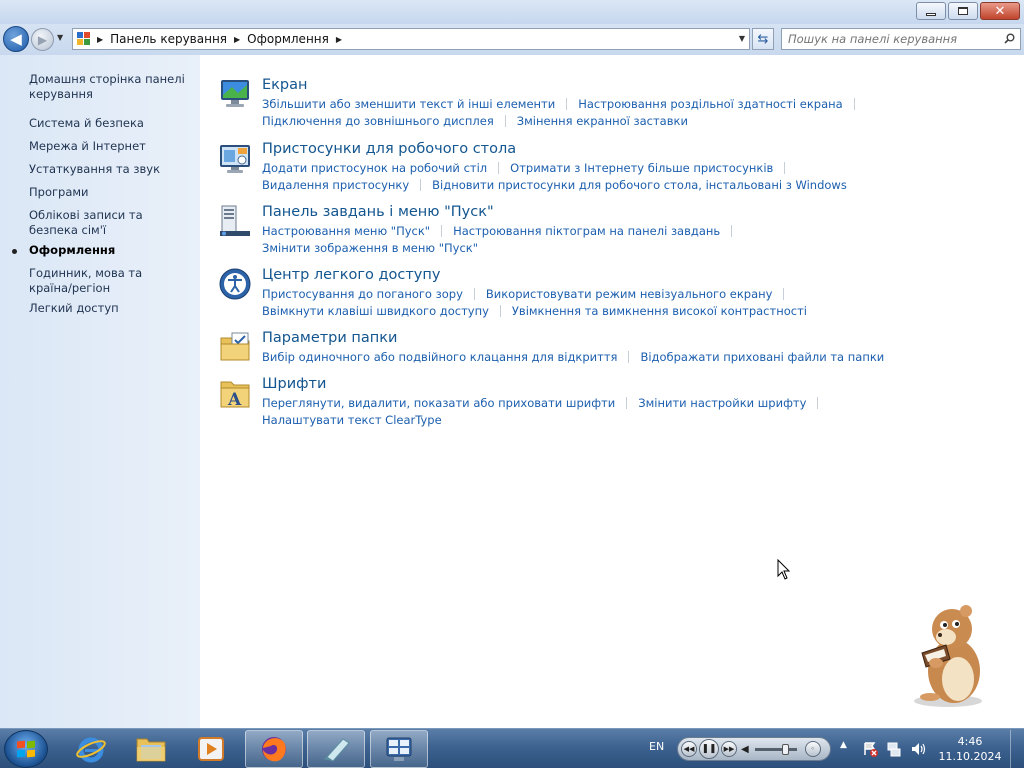 Image resolution: width=1024 pixels, height=768 pixels. I want to click on link-cleartype: Налаштувати текст ClearType, so click(352, 420).